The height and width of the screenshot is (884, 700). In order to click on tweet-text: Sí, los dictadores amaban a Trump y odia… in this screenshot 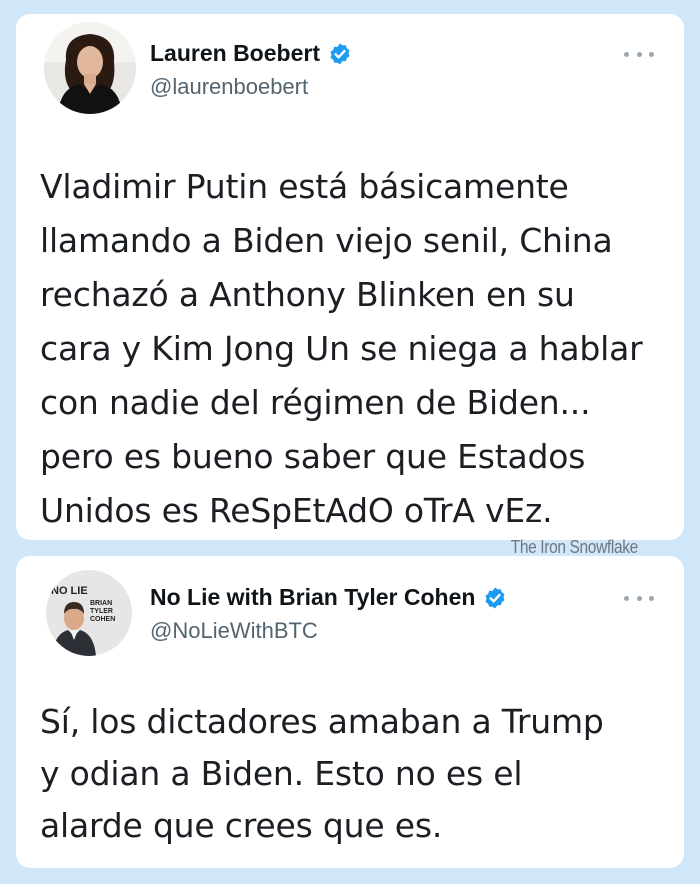, I will do `click(322, 773)`.